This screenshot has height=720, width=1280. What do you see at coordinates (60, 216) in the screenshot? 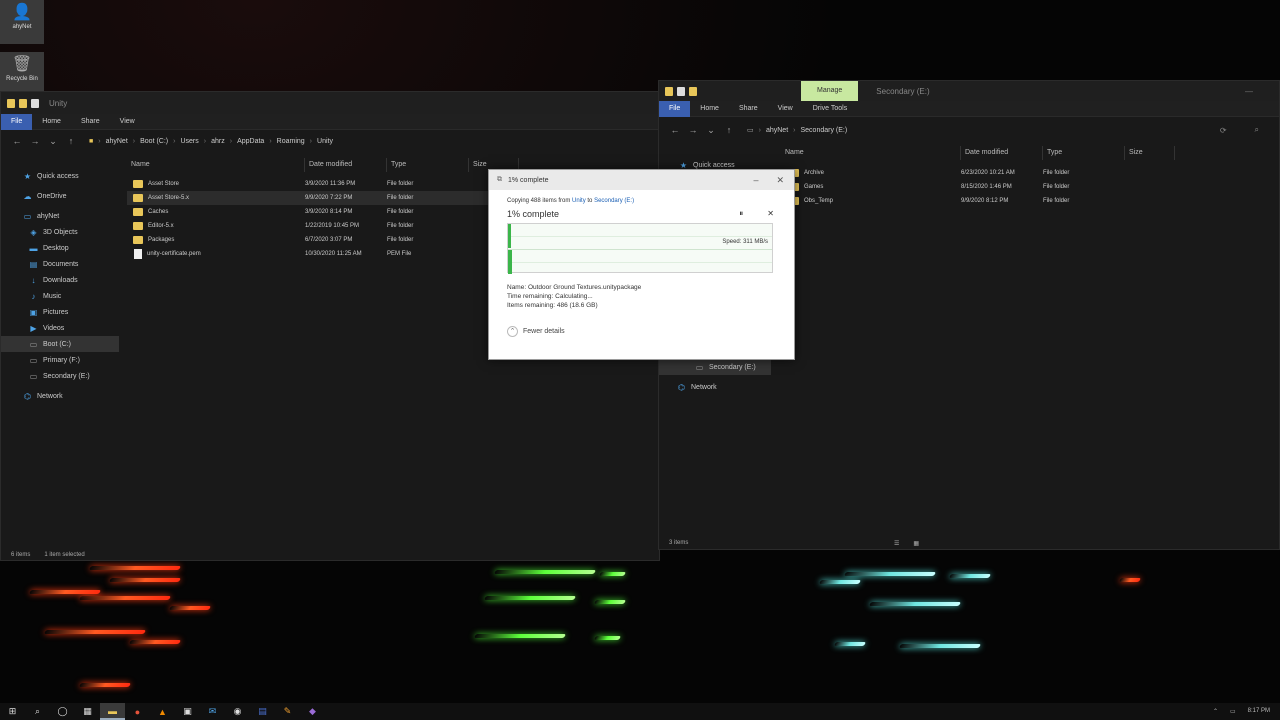
I see `nav-this-pc: ▭ ahyNet` at bounding box center [60, 216].